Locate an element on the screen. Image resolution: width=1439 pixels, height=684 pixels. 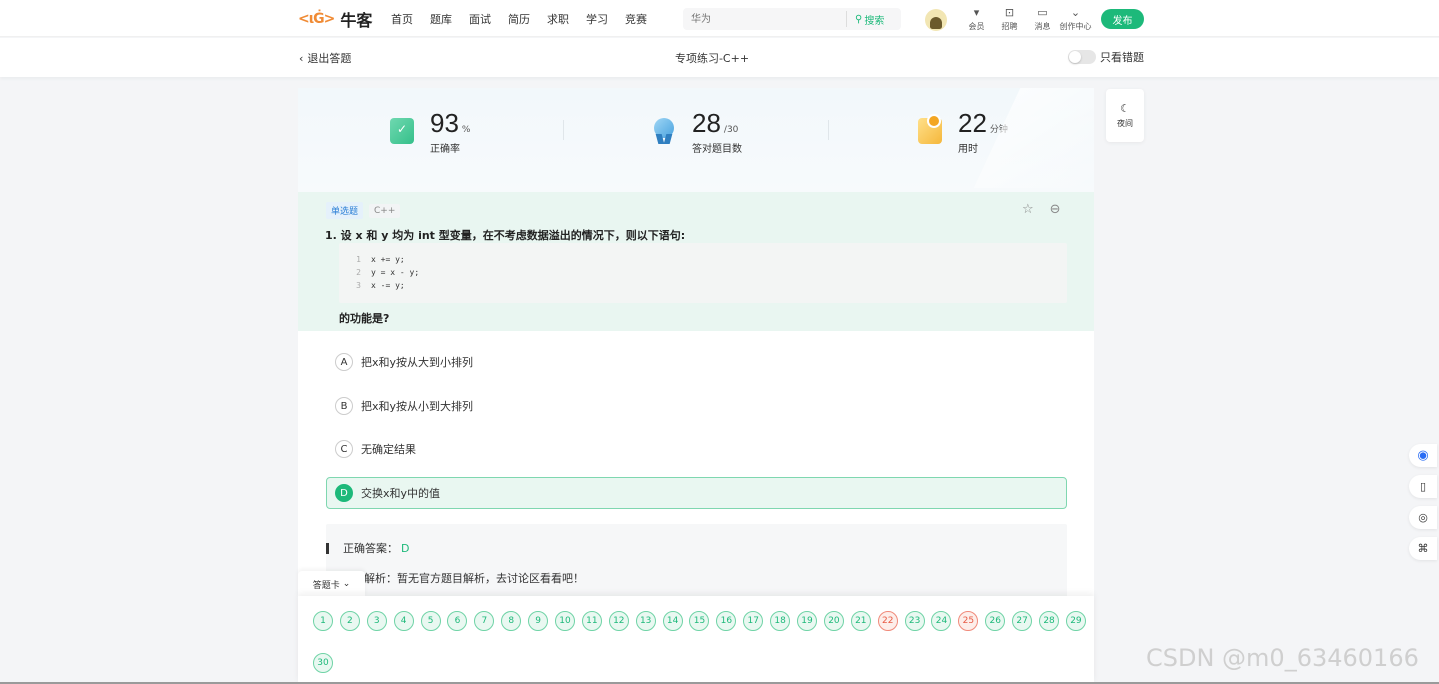
line-number: 2 is located at coordinates (358, 272).